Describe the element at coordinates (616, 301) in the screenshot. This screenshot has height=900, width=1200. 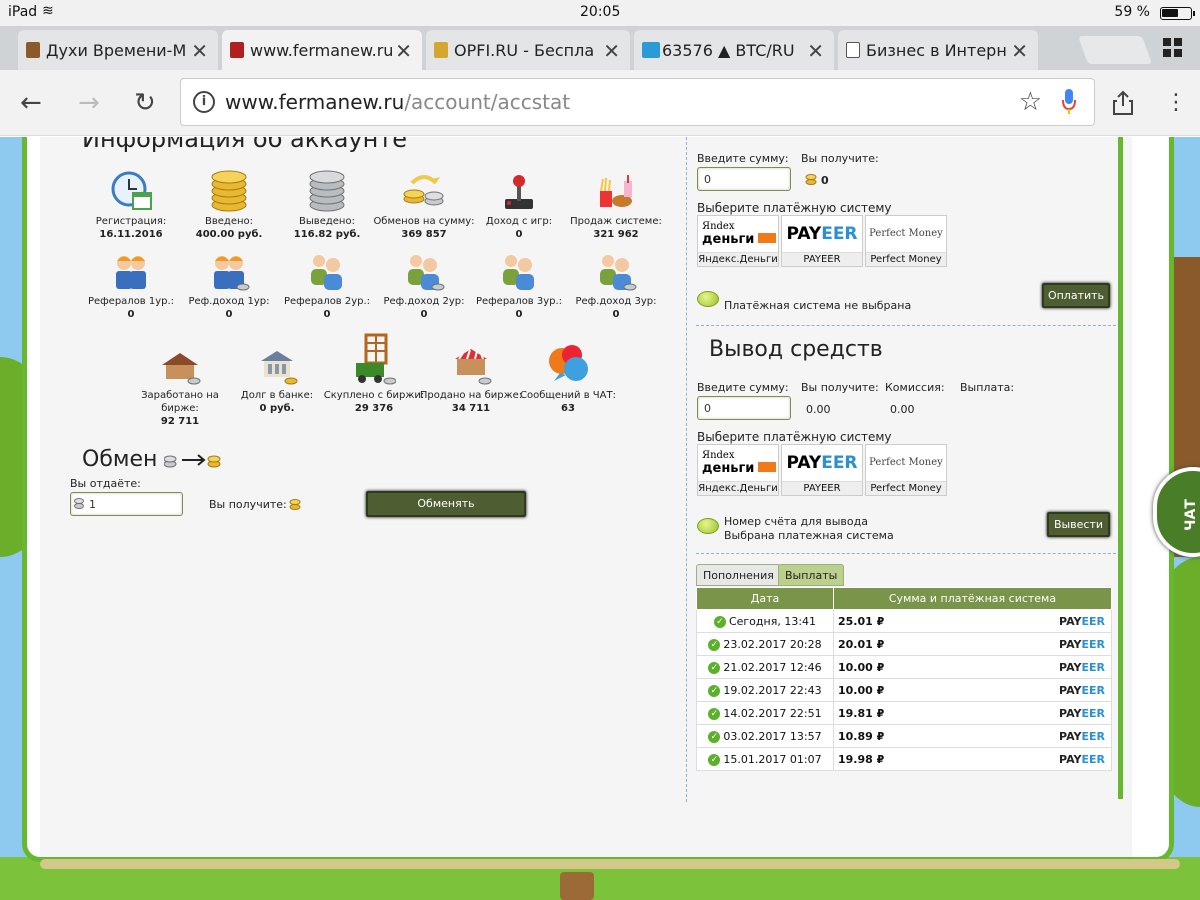
I see `stat-label: Реф.доход 3ур:` at that location.